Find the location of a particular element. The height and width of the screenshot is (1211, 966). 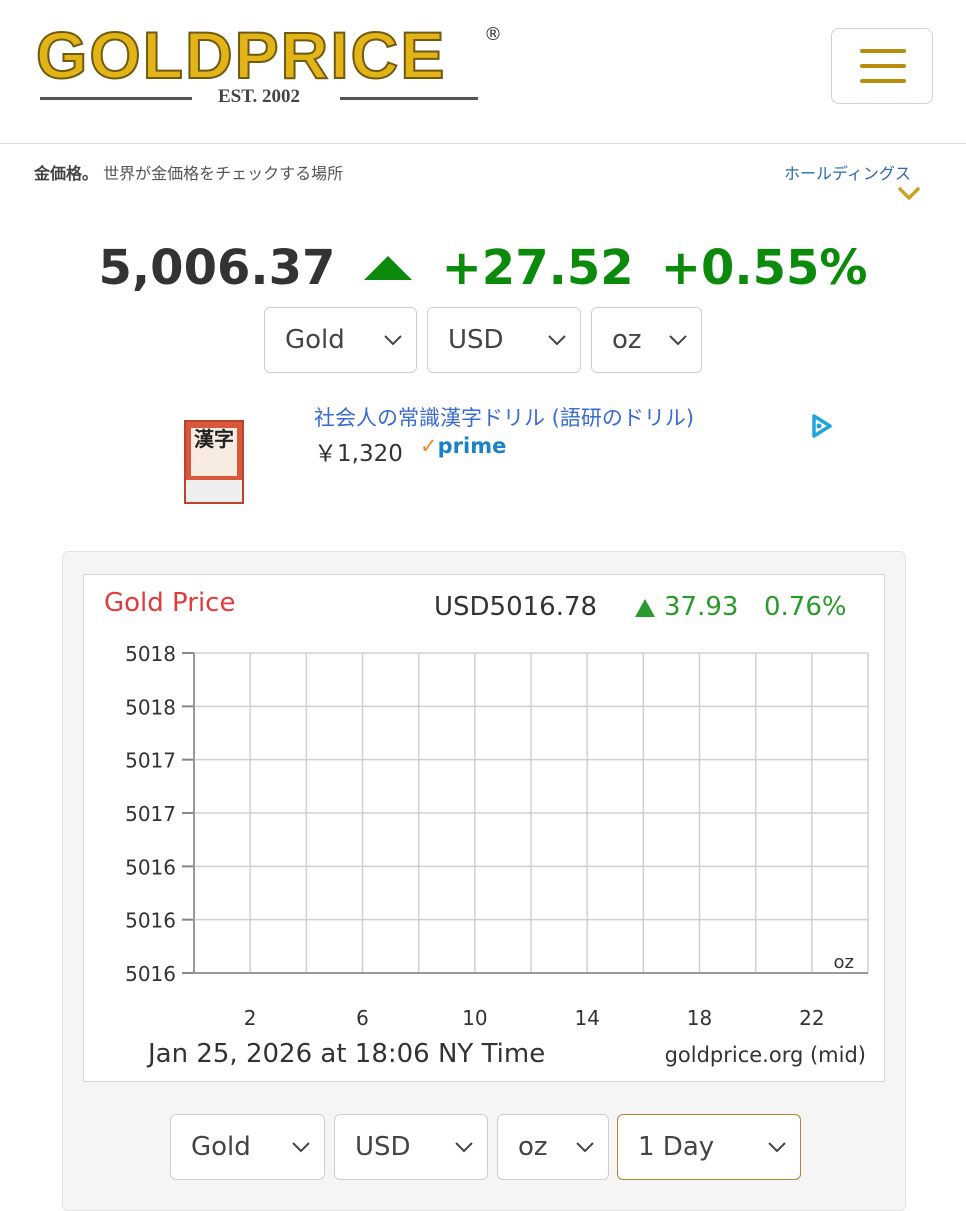

chart-currency-select-value: USD is located at coordinates (383, 1147).